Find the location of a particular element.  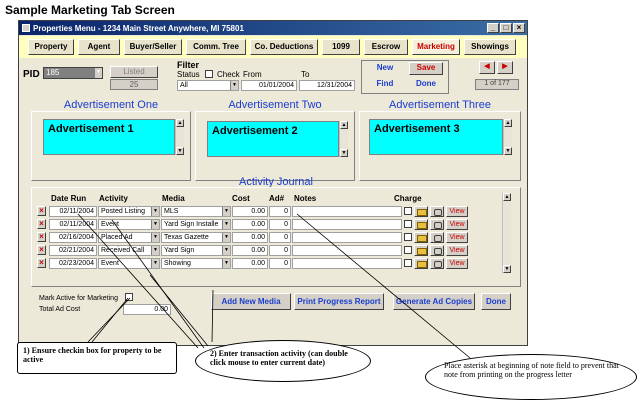

leader-line-2c is located at coordinates (179, 310).